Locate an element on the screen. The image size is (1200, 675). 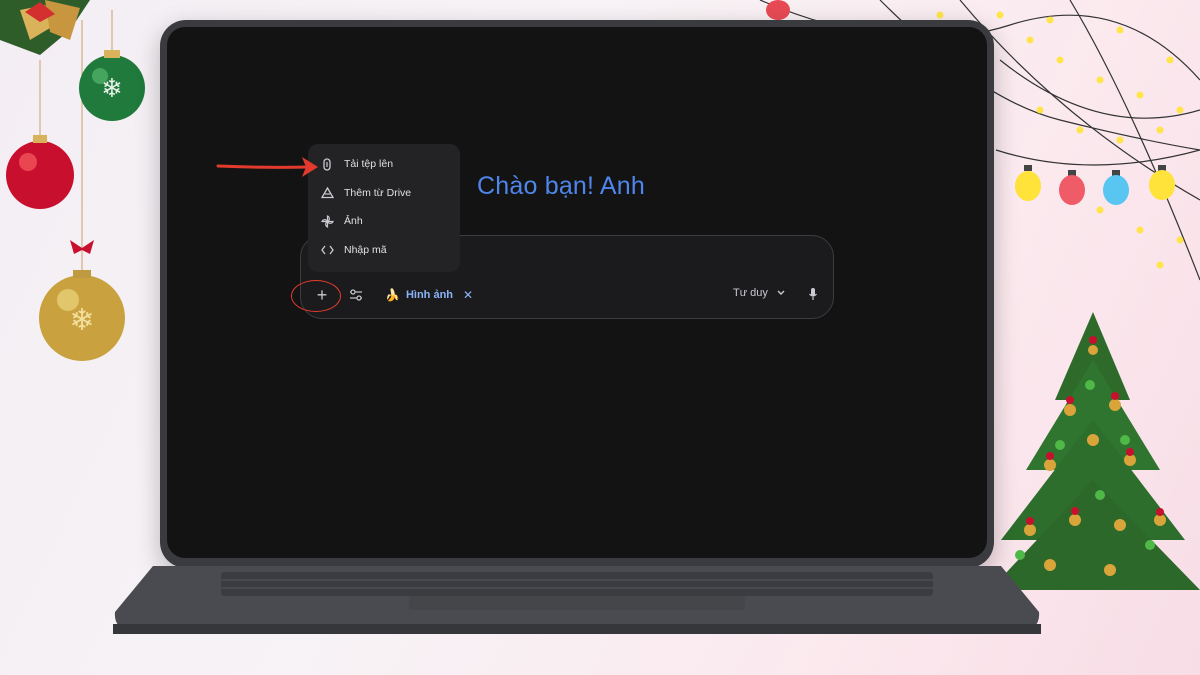
menu-item-photos: Ảnh is located at coordinates (384, 221).